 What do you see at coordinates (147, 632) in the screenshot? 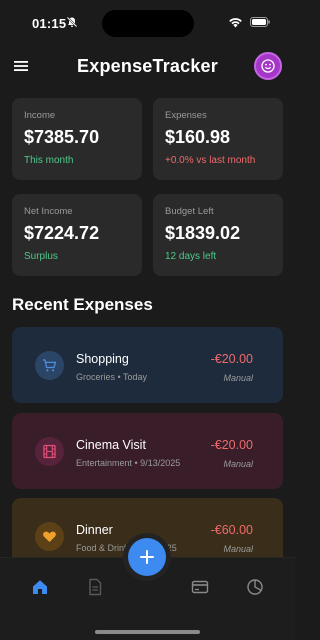
I see `home-indicator` at bounding box center [147, 632].